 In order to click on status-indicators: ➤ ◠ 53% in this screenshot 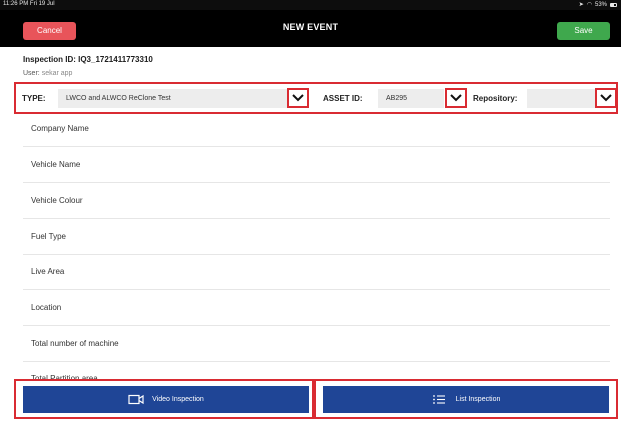, I will do `click(598, 4)`.